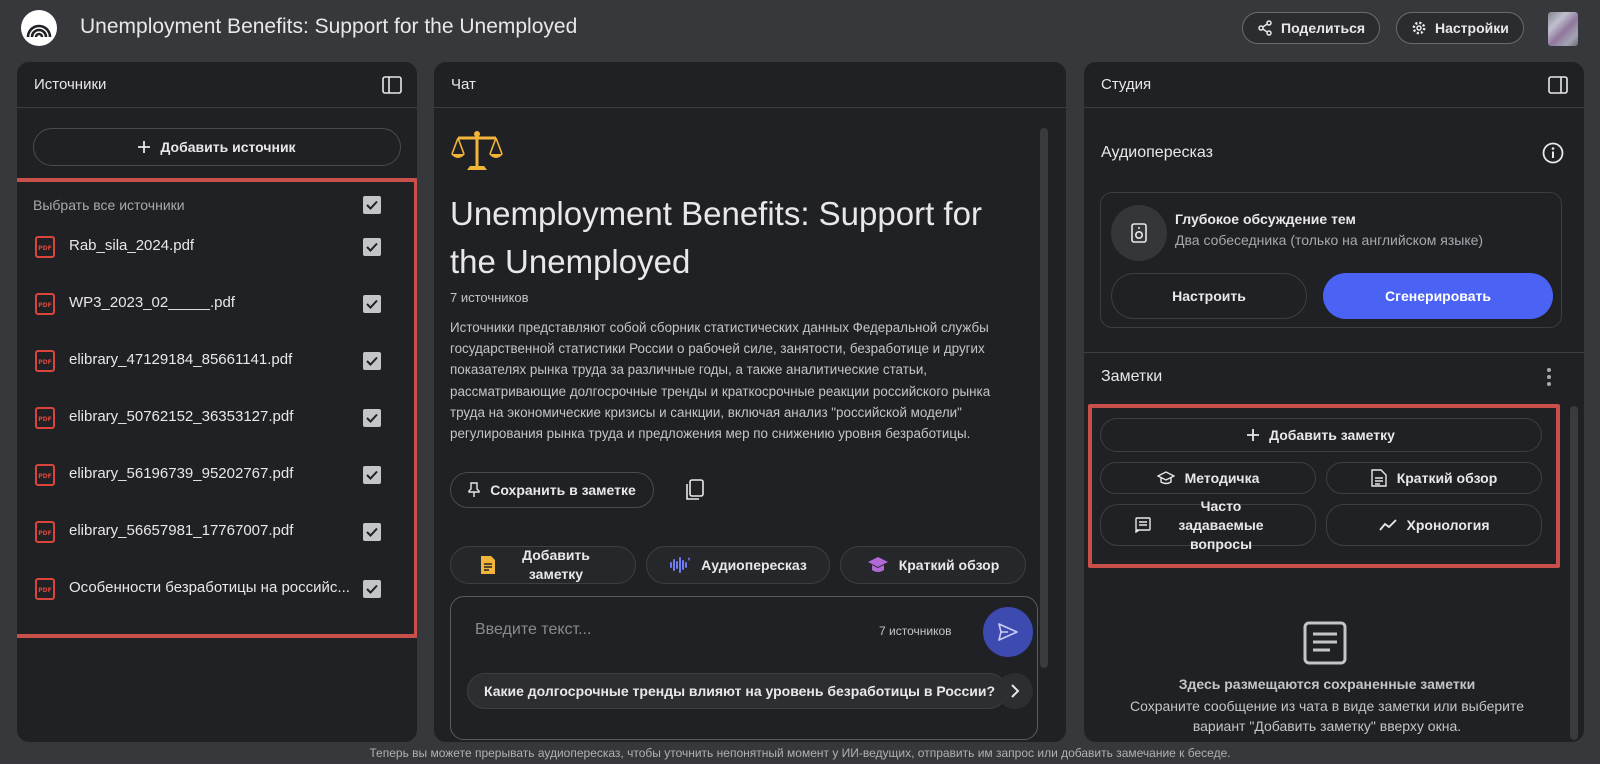 The height and width of the screenshot is (764, 1600). I want to click on timeline-button: Хронология, so click(1434, 525).